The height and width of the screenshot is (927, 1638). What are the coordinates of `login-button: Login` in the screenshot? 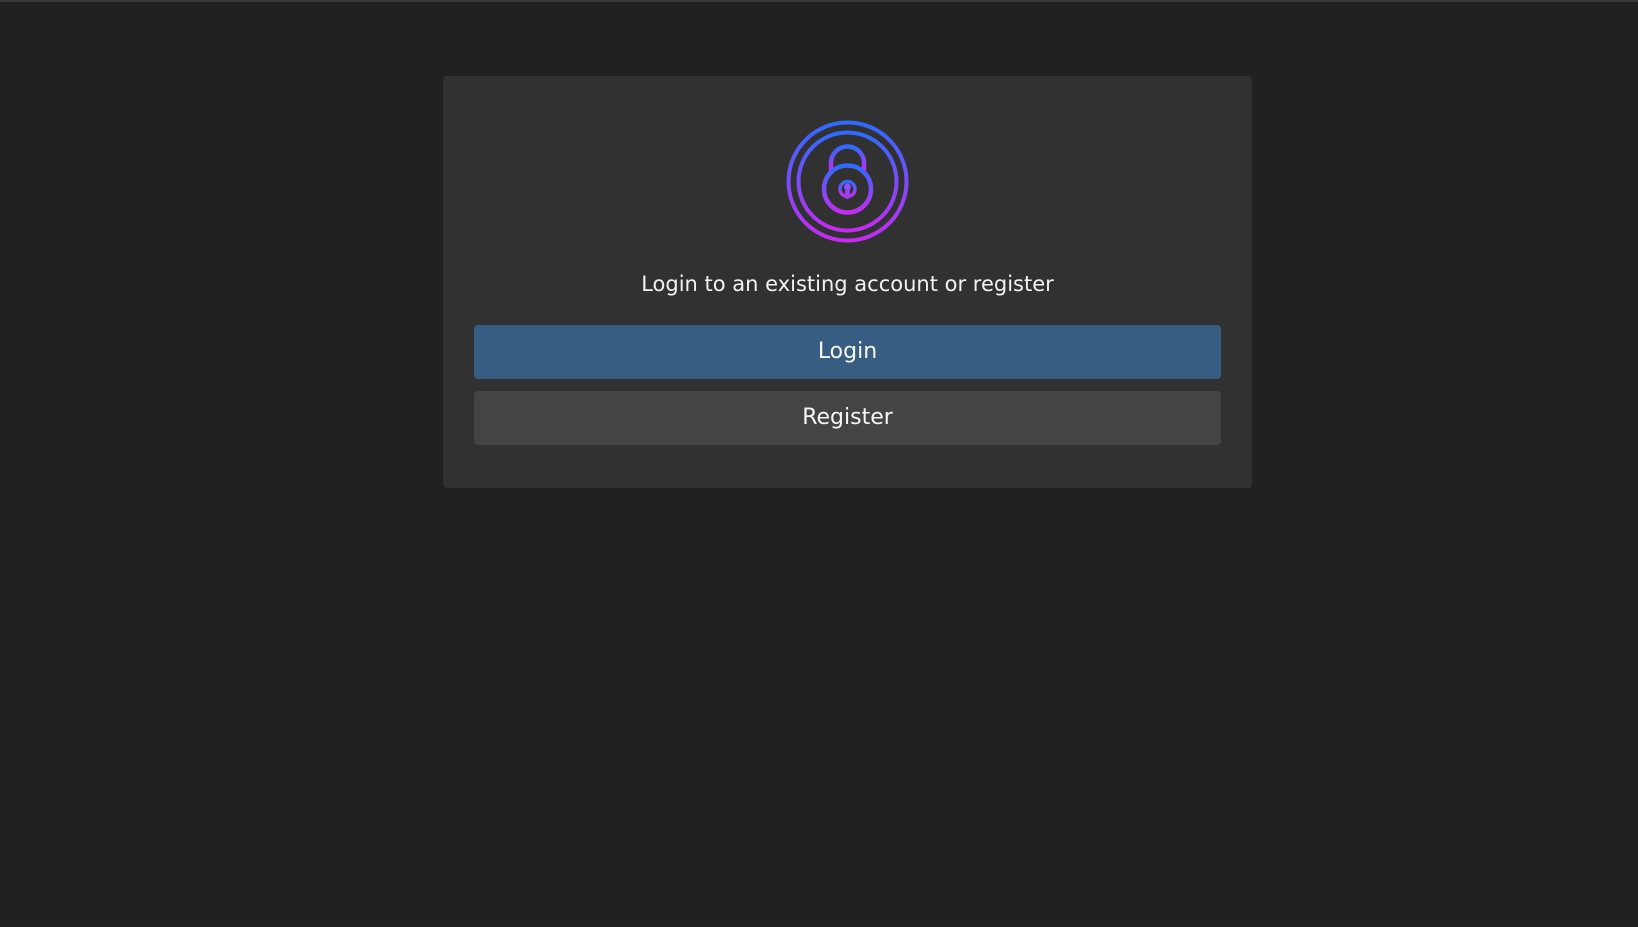 It's located at (847, 352).